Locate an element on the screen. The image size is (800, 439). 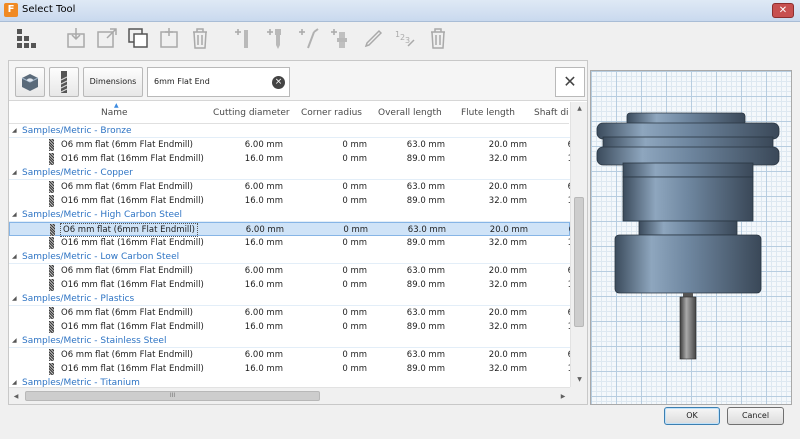
group-header: ◢ Samples/Metric - Plastics is located at coordinates (289, 299).